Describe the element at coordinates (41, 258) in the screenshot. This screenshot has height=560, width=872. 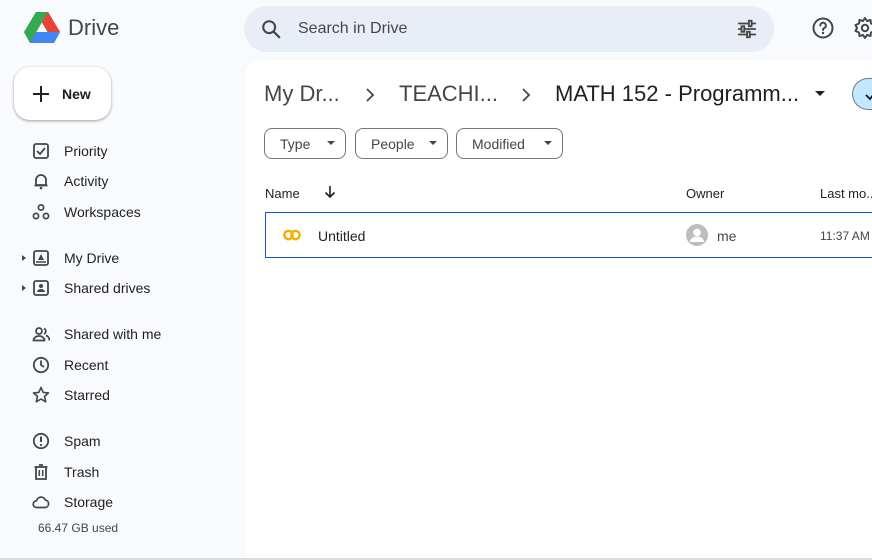
I see `my-drive-icon` at that location.